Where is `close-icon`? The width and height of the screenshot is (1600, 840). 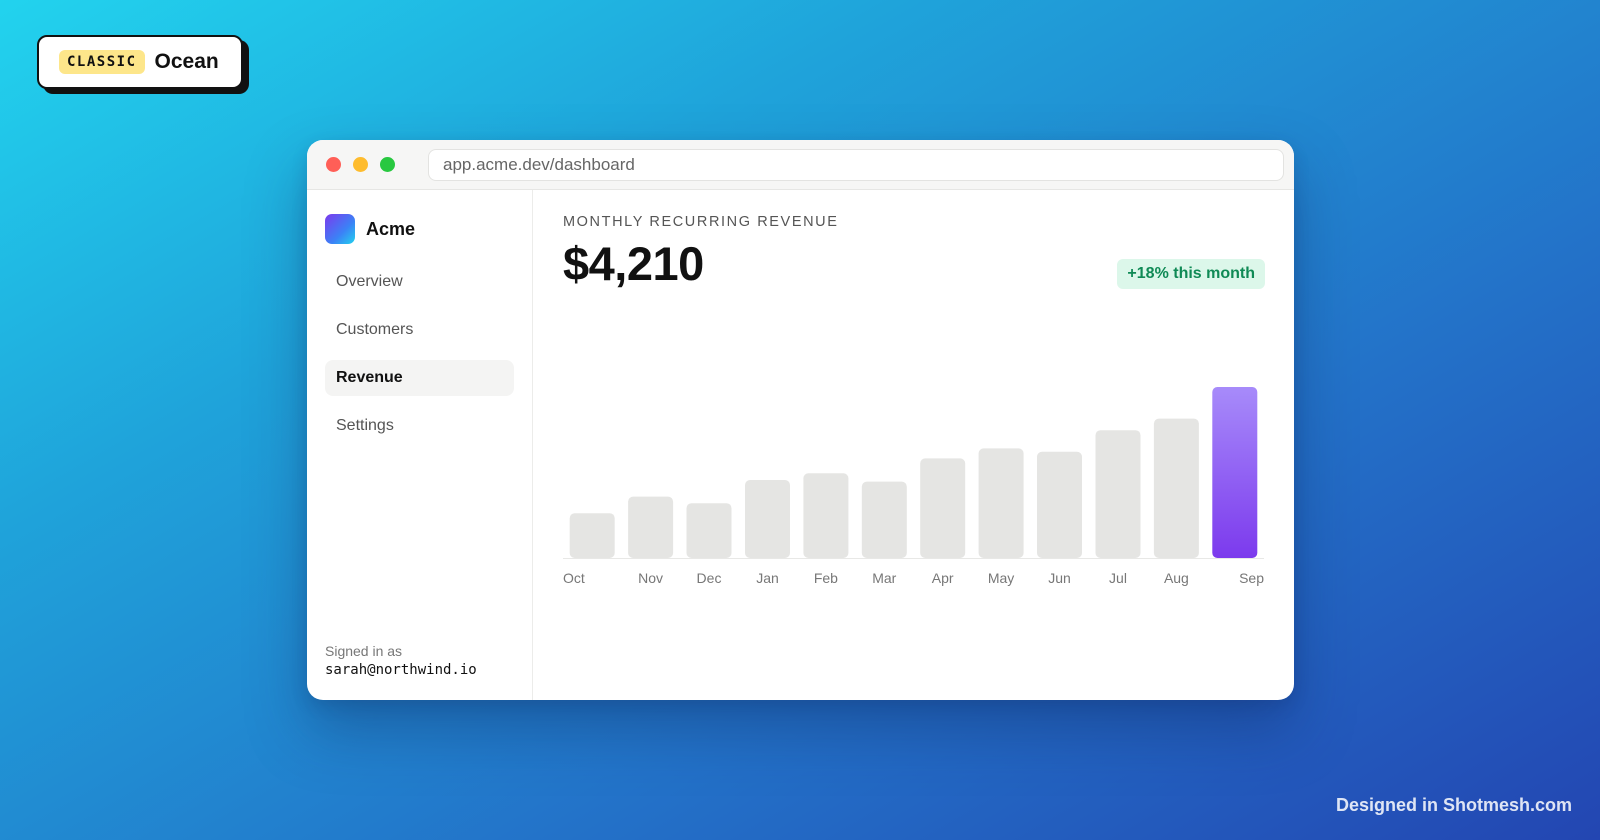 close-icon is located at coordinates (333, 164).